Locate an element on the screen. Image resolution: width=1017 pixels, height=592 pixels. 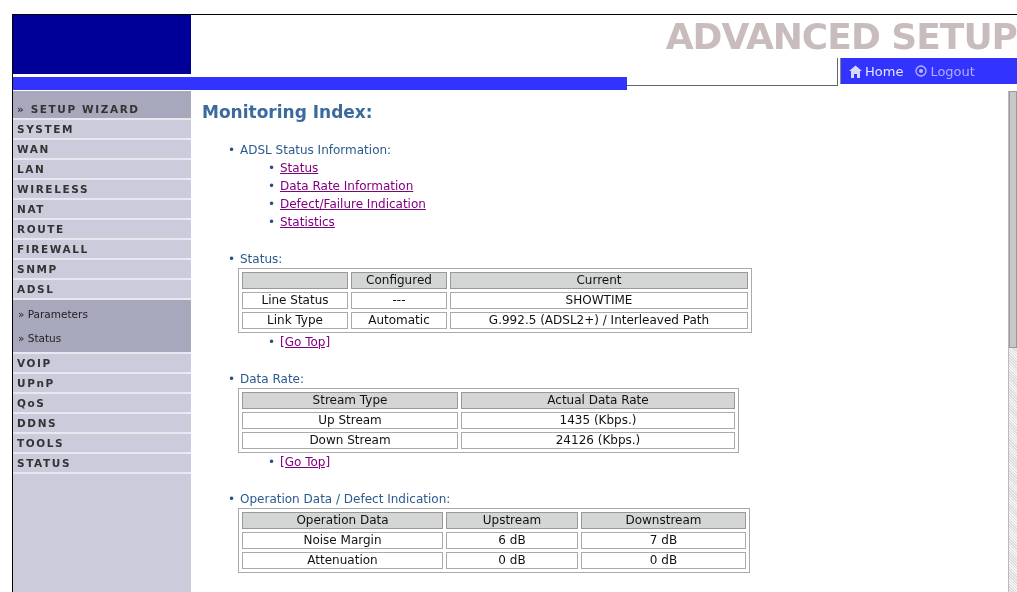
table-cell: 7 dB is located at coordinates (663, 540).